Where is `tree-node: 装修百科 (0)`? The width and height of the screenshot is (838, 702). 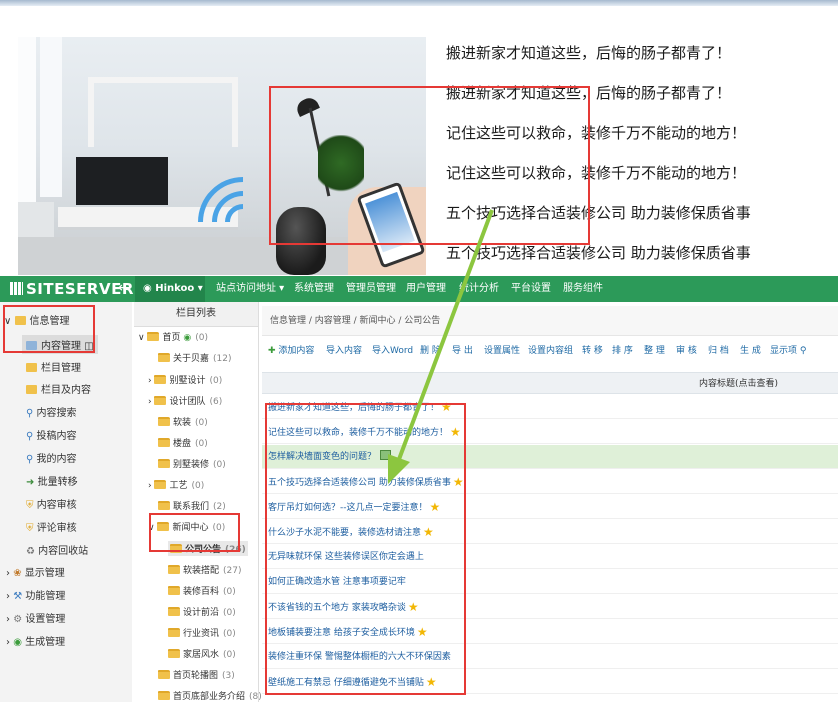 tree-node: 装修百科 (0) is located at coordinates (202, 590).